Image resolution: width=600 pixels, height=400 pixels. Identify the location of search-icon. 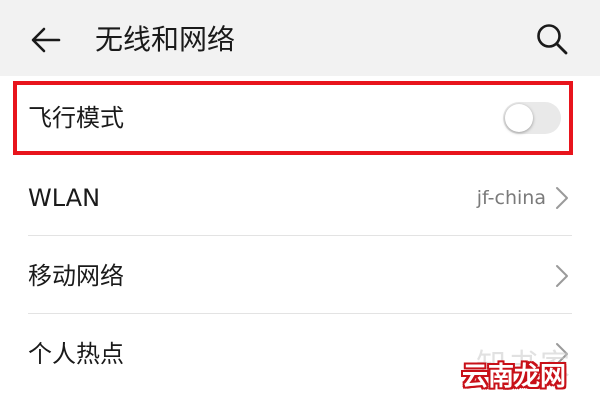
(552, 39).